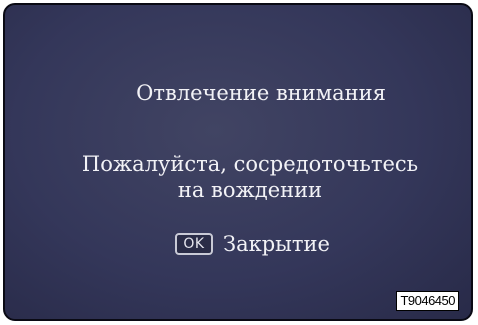 This screenshot has height=325, width=478. I want to click on dialog-title: Отвлечение внимания, so click(261, 93).